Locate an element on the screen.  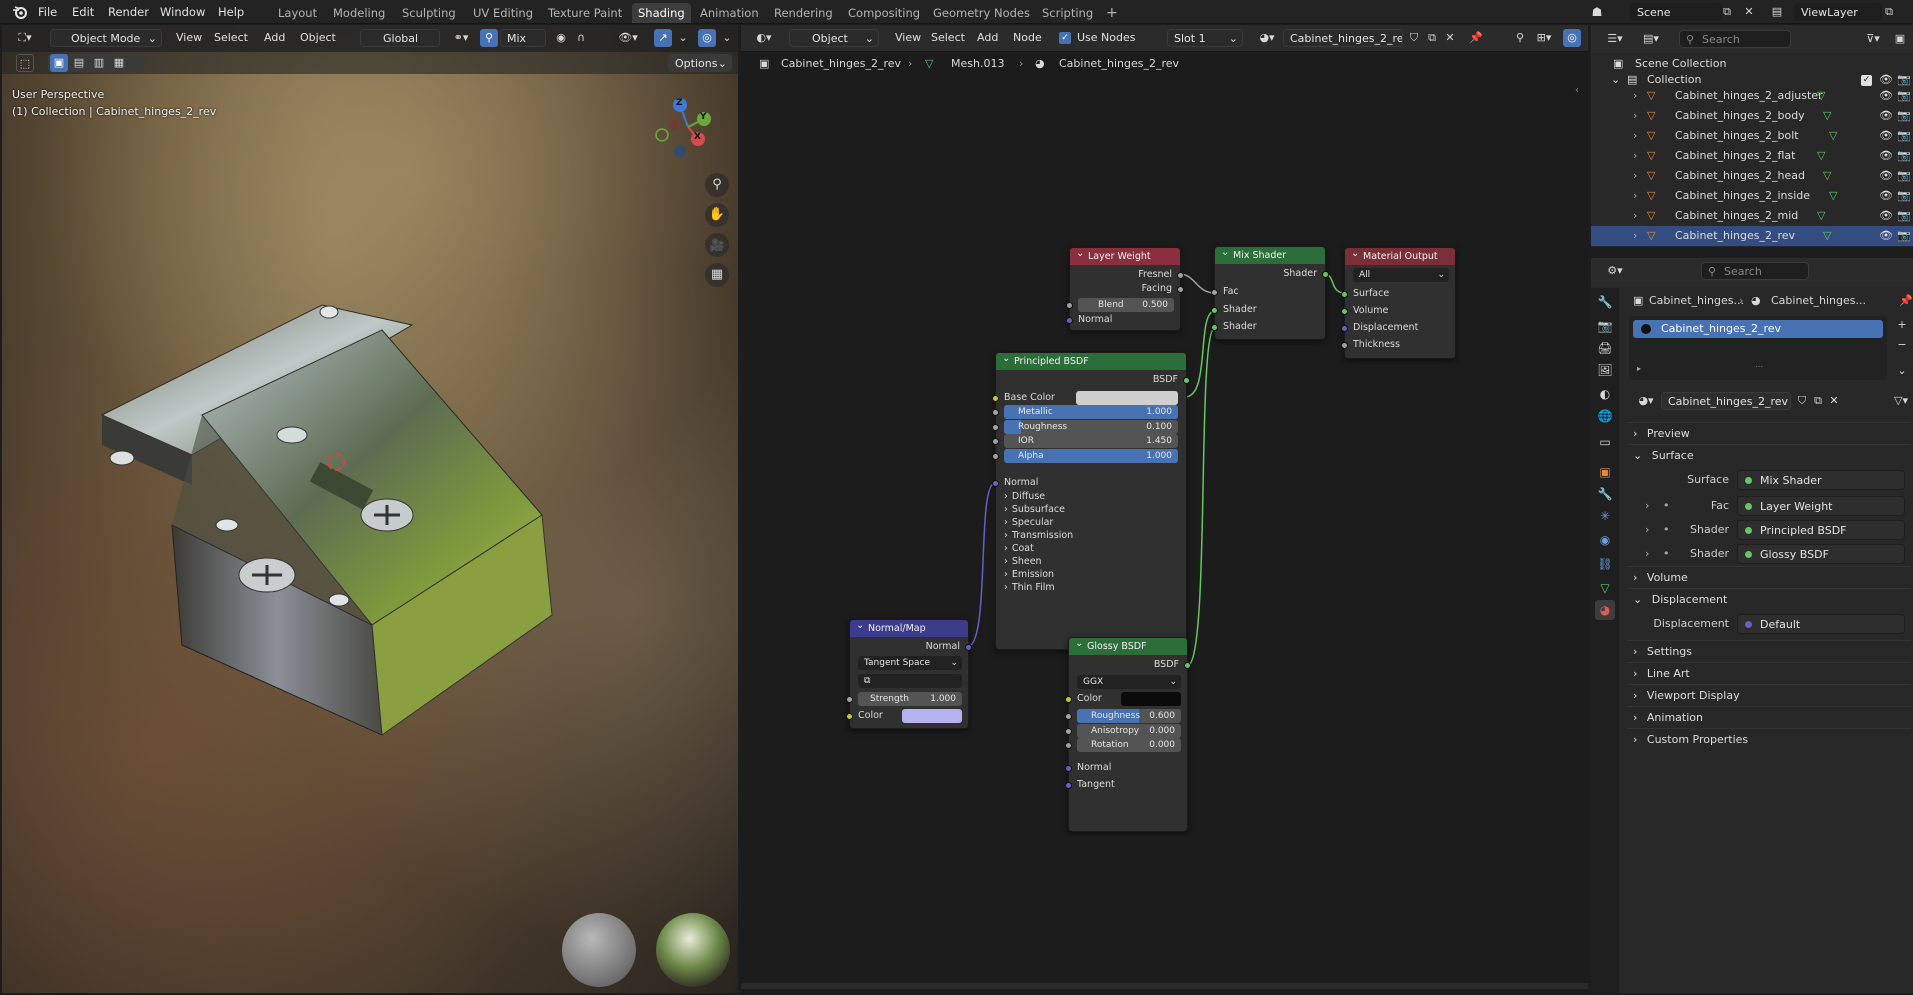
resize-grip-icon: ⋯ is located at coordinates (1759, 366).